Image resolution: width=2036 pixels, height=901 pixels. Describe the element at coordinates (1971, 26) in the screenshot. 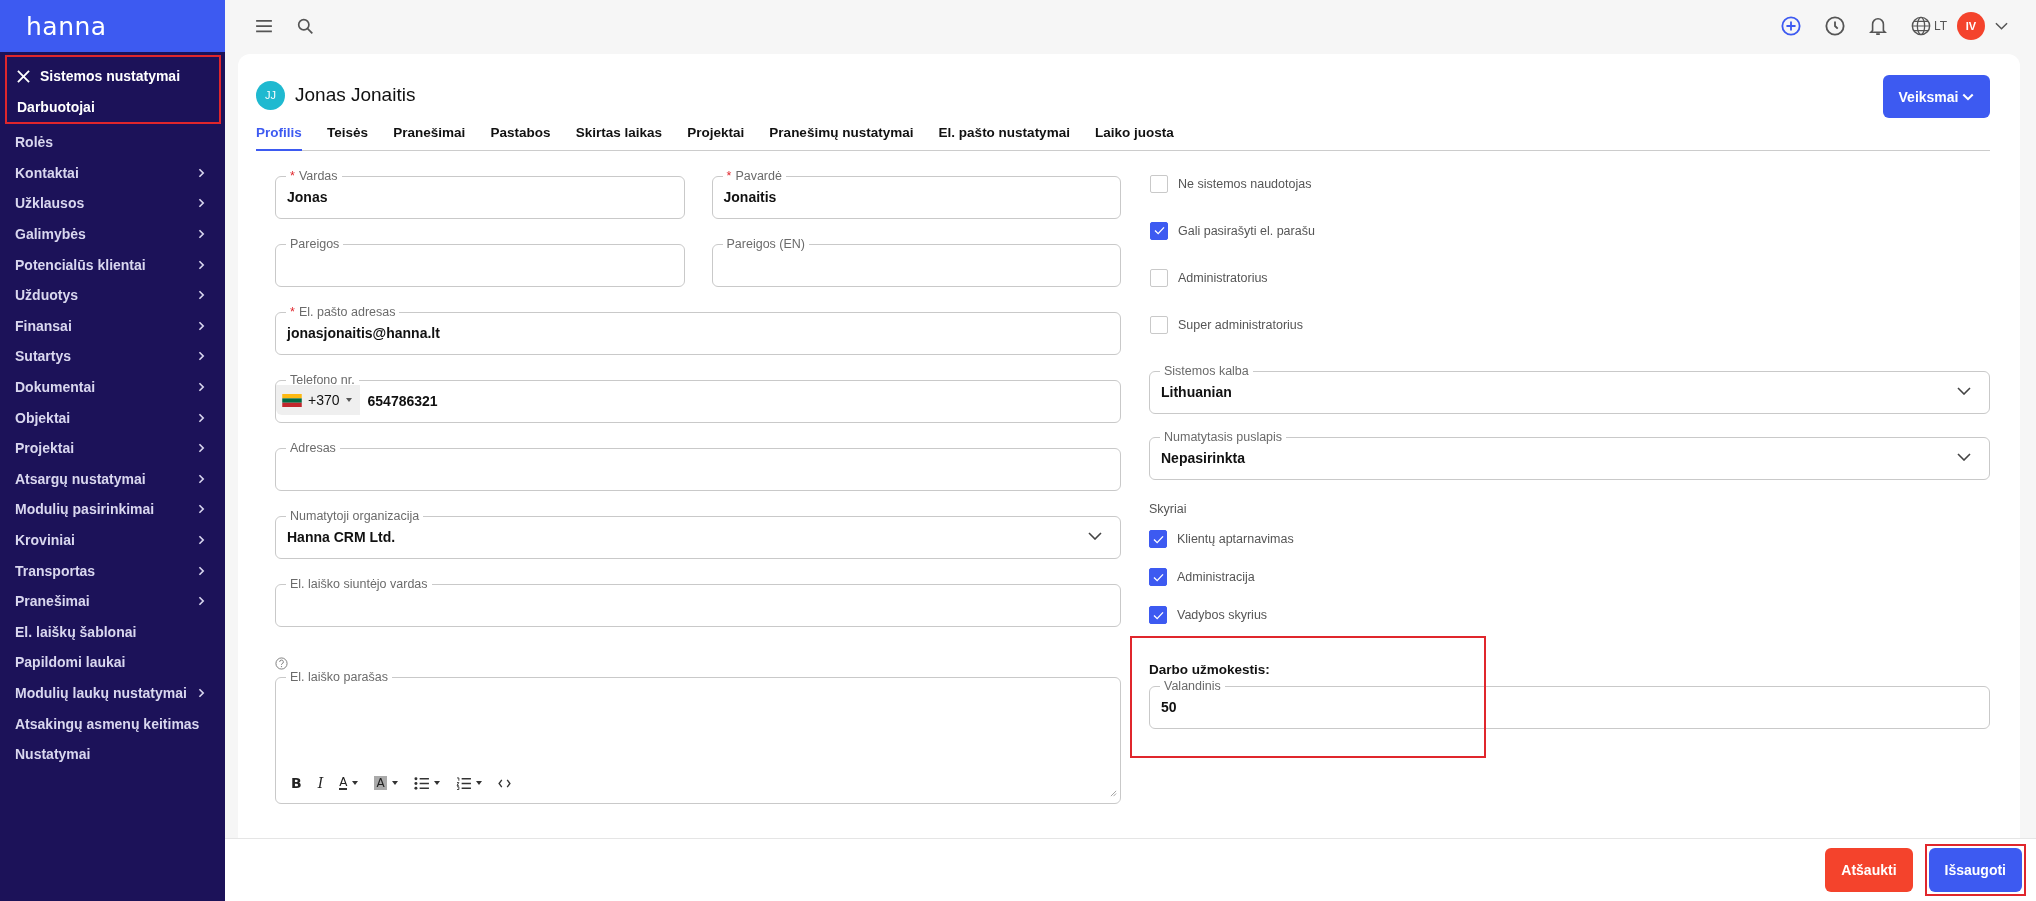

I see `user-avatar: IV` at that location.